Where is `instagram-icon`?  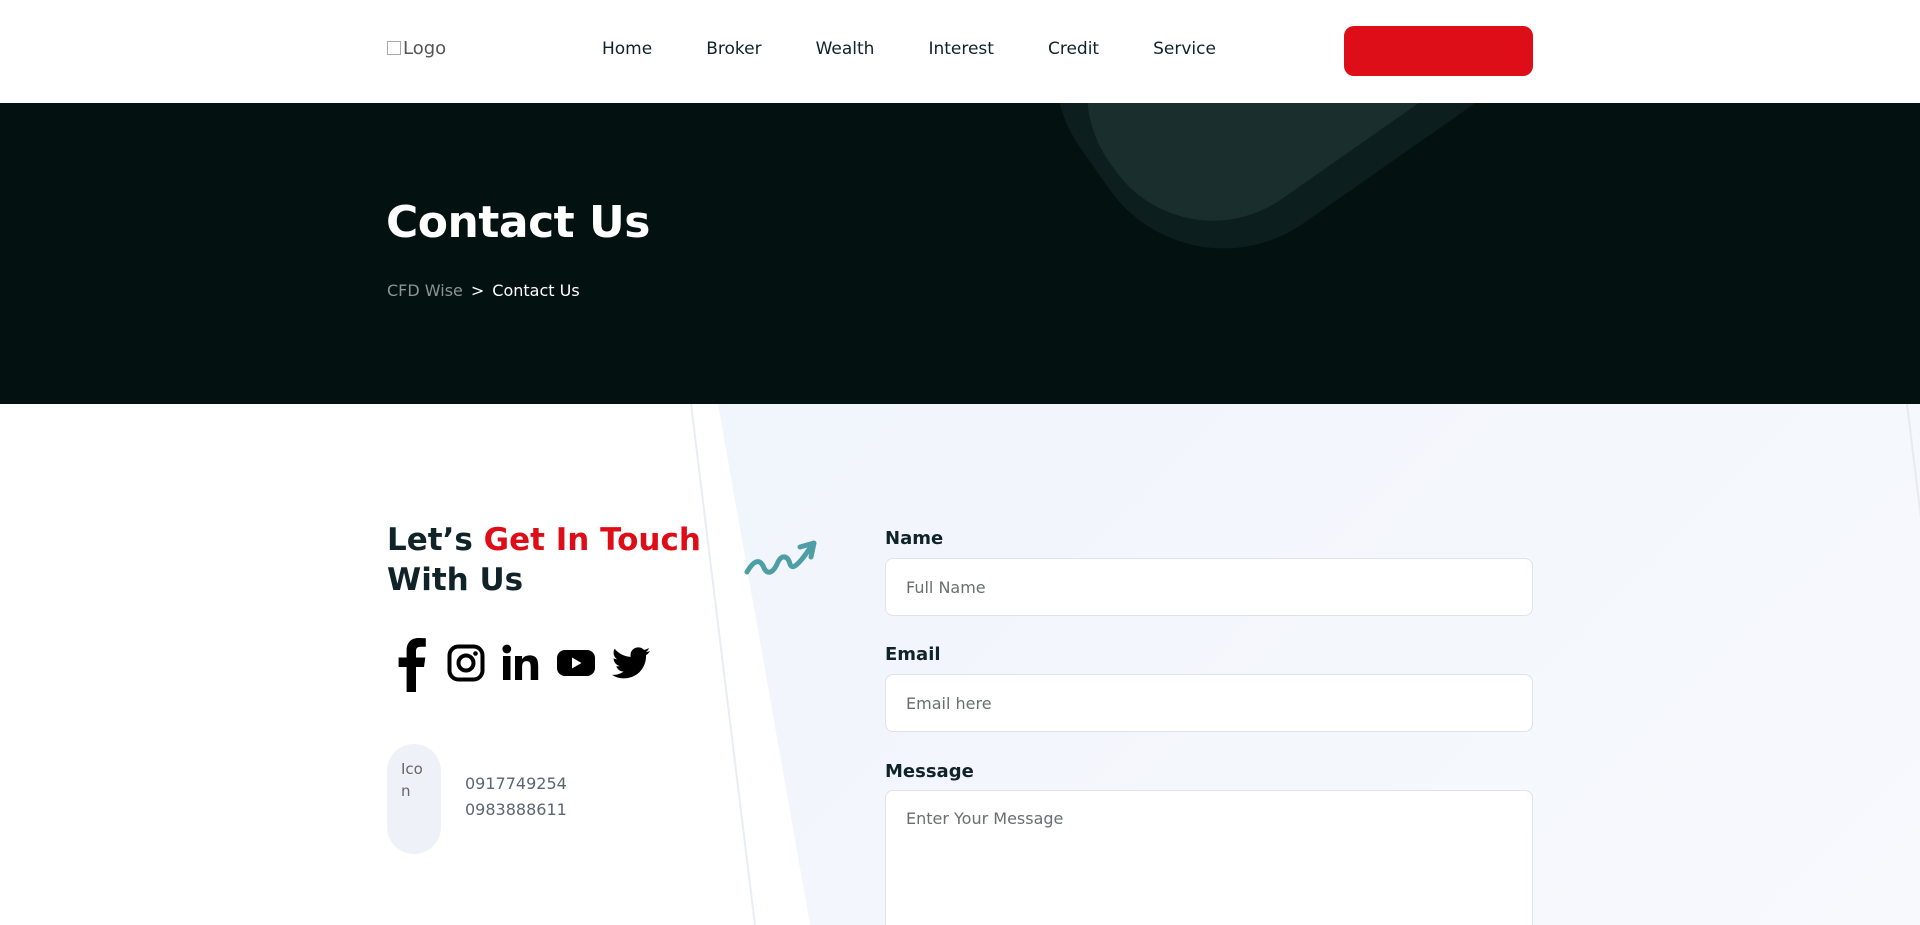
instagram-icon is located at coordinates (466, 663).